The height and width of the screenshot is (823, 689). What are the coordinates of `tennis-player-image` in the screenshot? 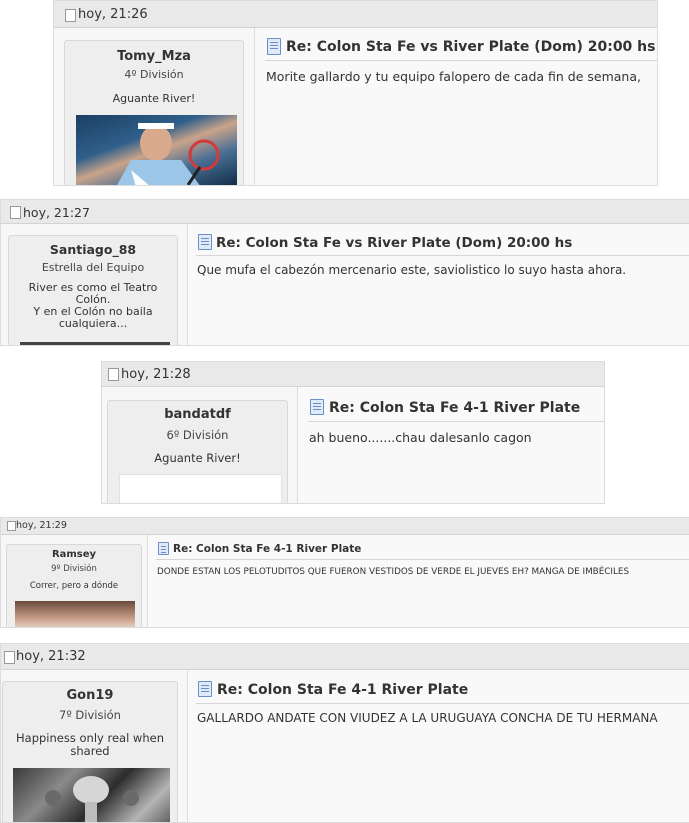 It's located at (168, 154).